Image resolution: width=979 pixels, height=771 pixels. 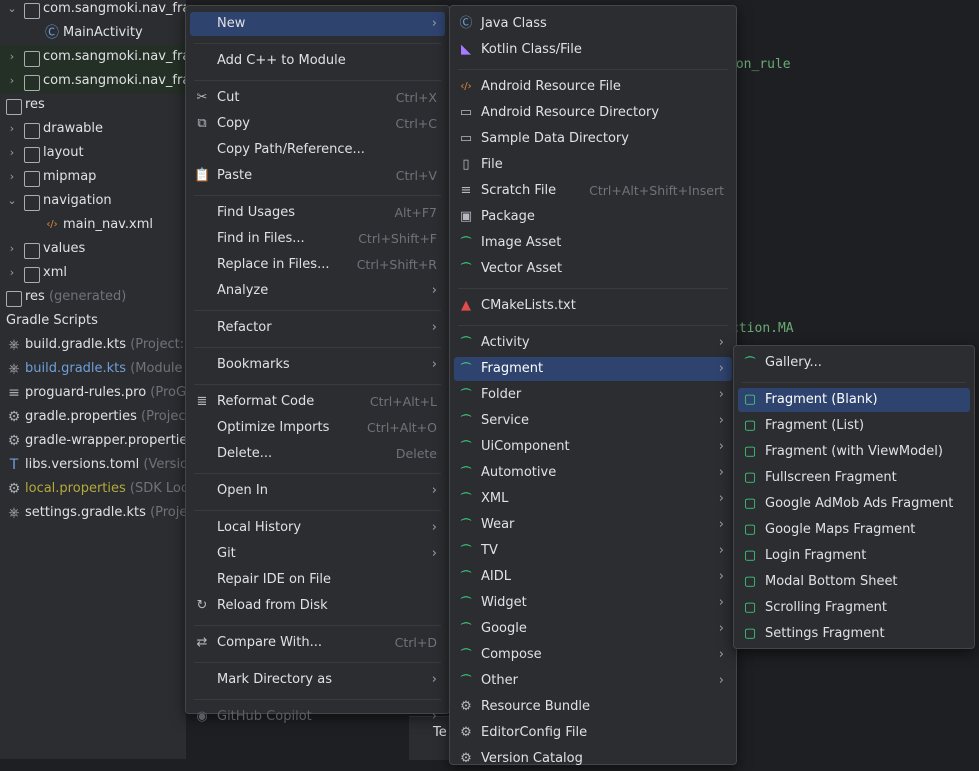 What do you see at coordinates (593, 603) in the screenshot?
I see `menu-item-widget: ⏜ Widget ›` at bounding box center [593, 603].